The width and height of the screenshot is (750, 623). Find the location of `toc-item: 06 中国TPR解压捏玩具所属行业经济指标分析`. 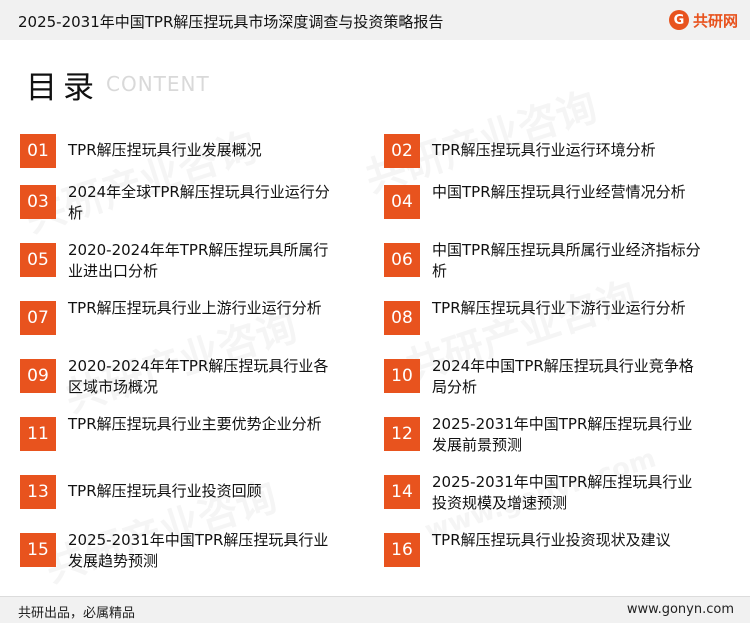

toc-item: 06 中国TPR解压捏玩具所属行业经济指标分析 is located at coordinates (549, 264).